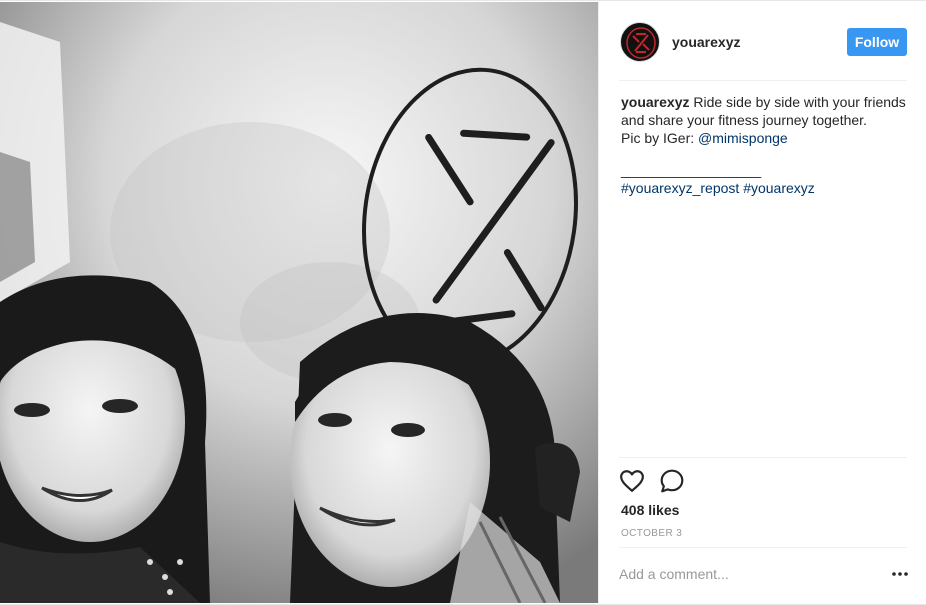 Image resolution: width=926 pixels, height=605 pixels. What do you see at coordinates (672, 481) in the screenshot?
I see `comment-bubble-icon` at bounding box center [672, 481].